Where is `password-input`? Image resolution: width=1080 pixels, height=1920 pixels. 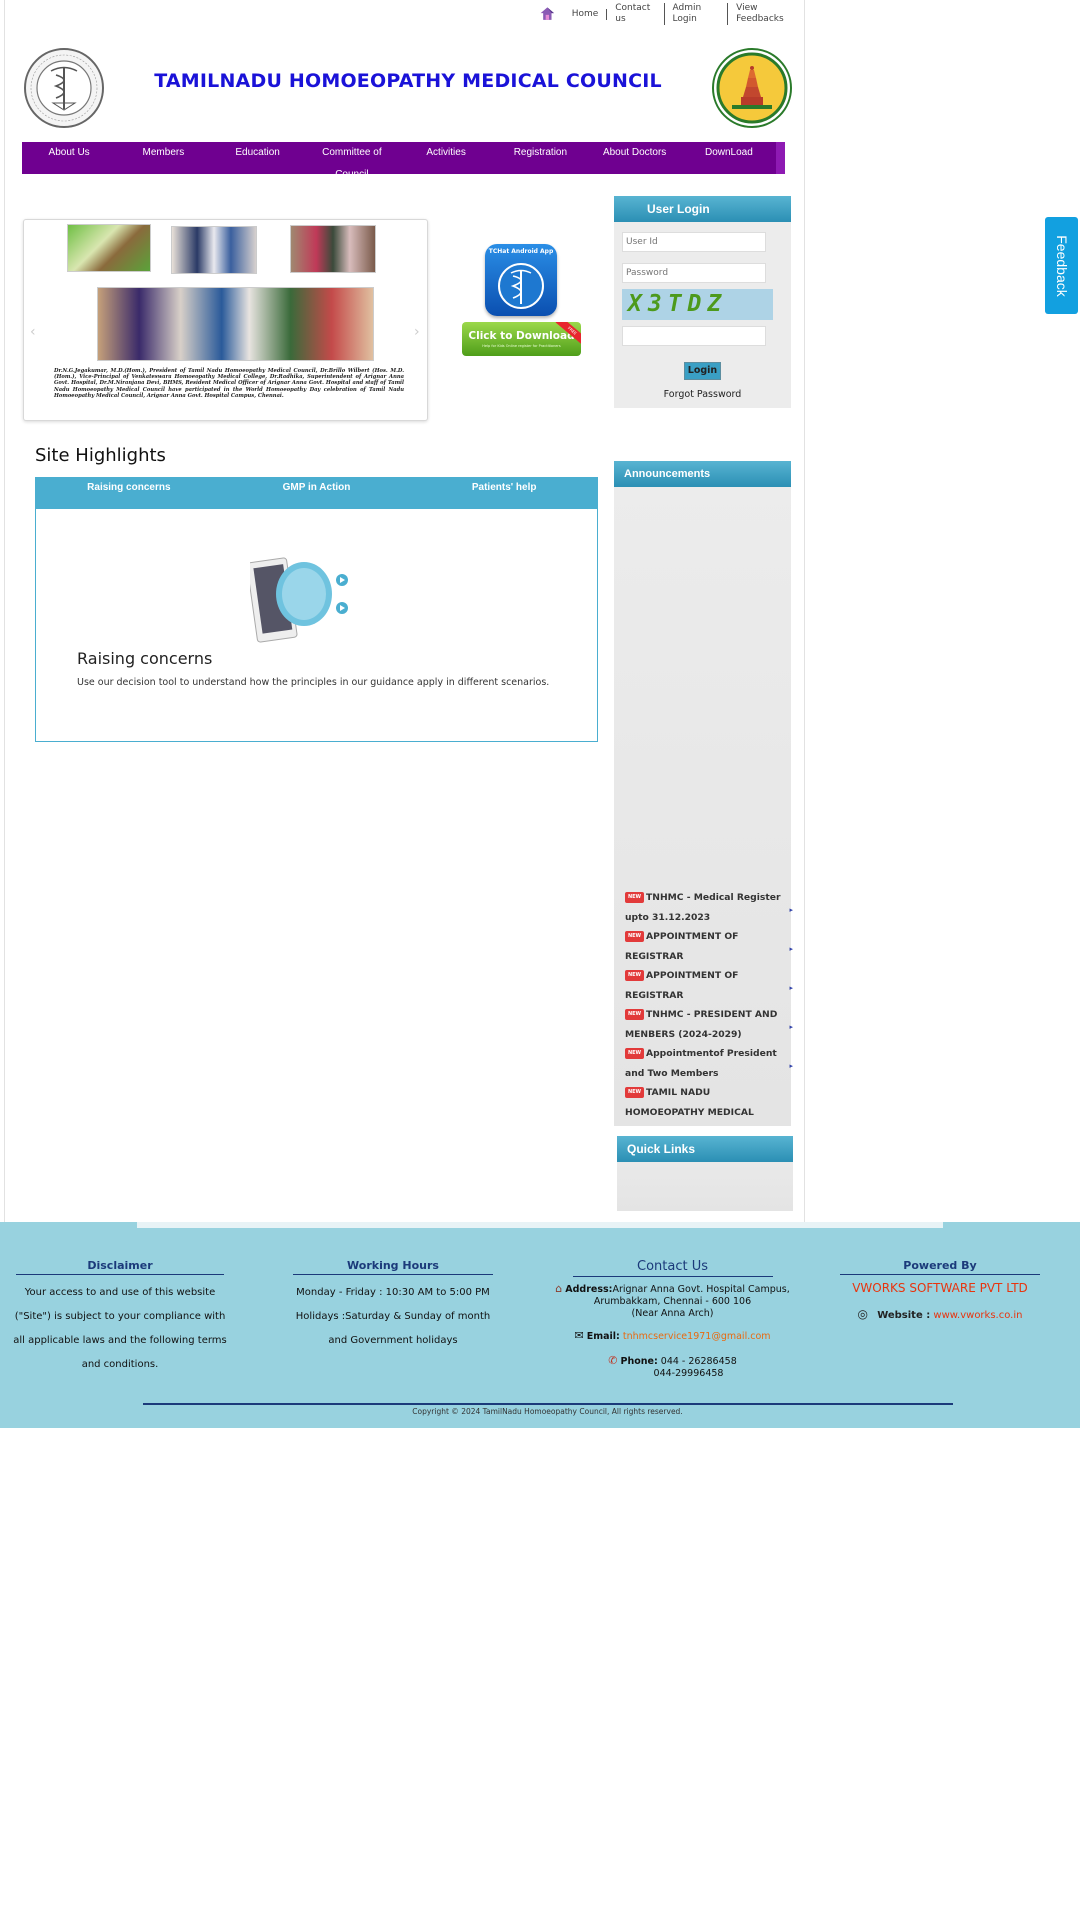
password-input is located at coordinates (694, 273).